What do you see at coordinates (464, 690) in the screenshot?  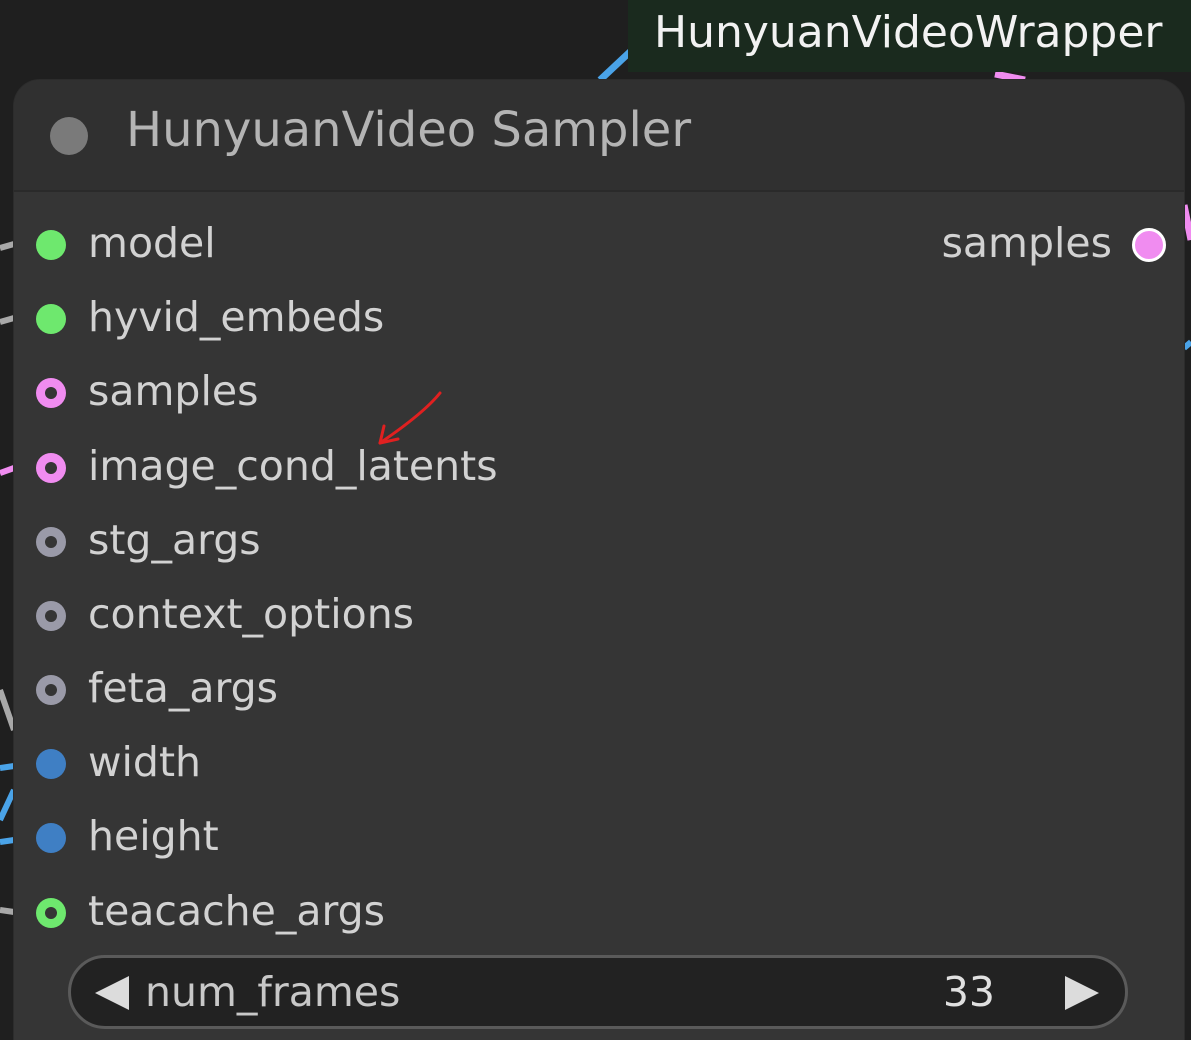 I see `input-slot-feta-args: feta_args` at bounding box center [464, 690].